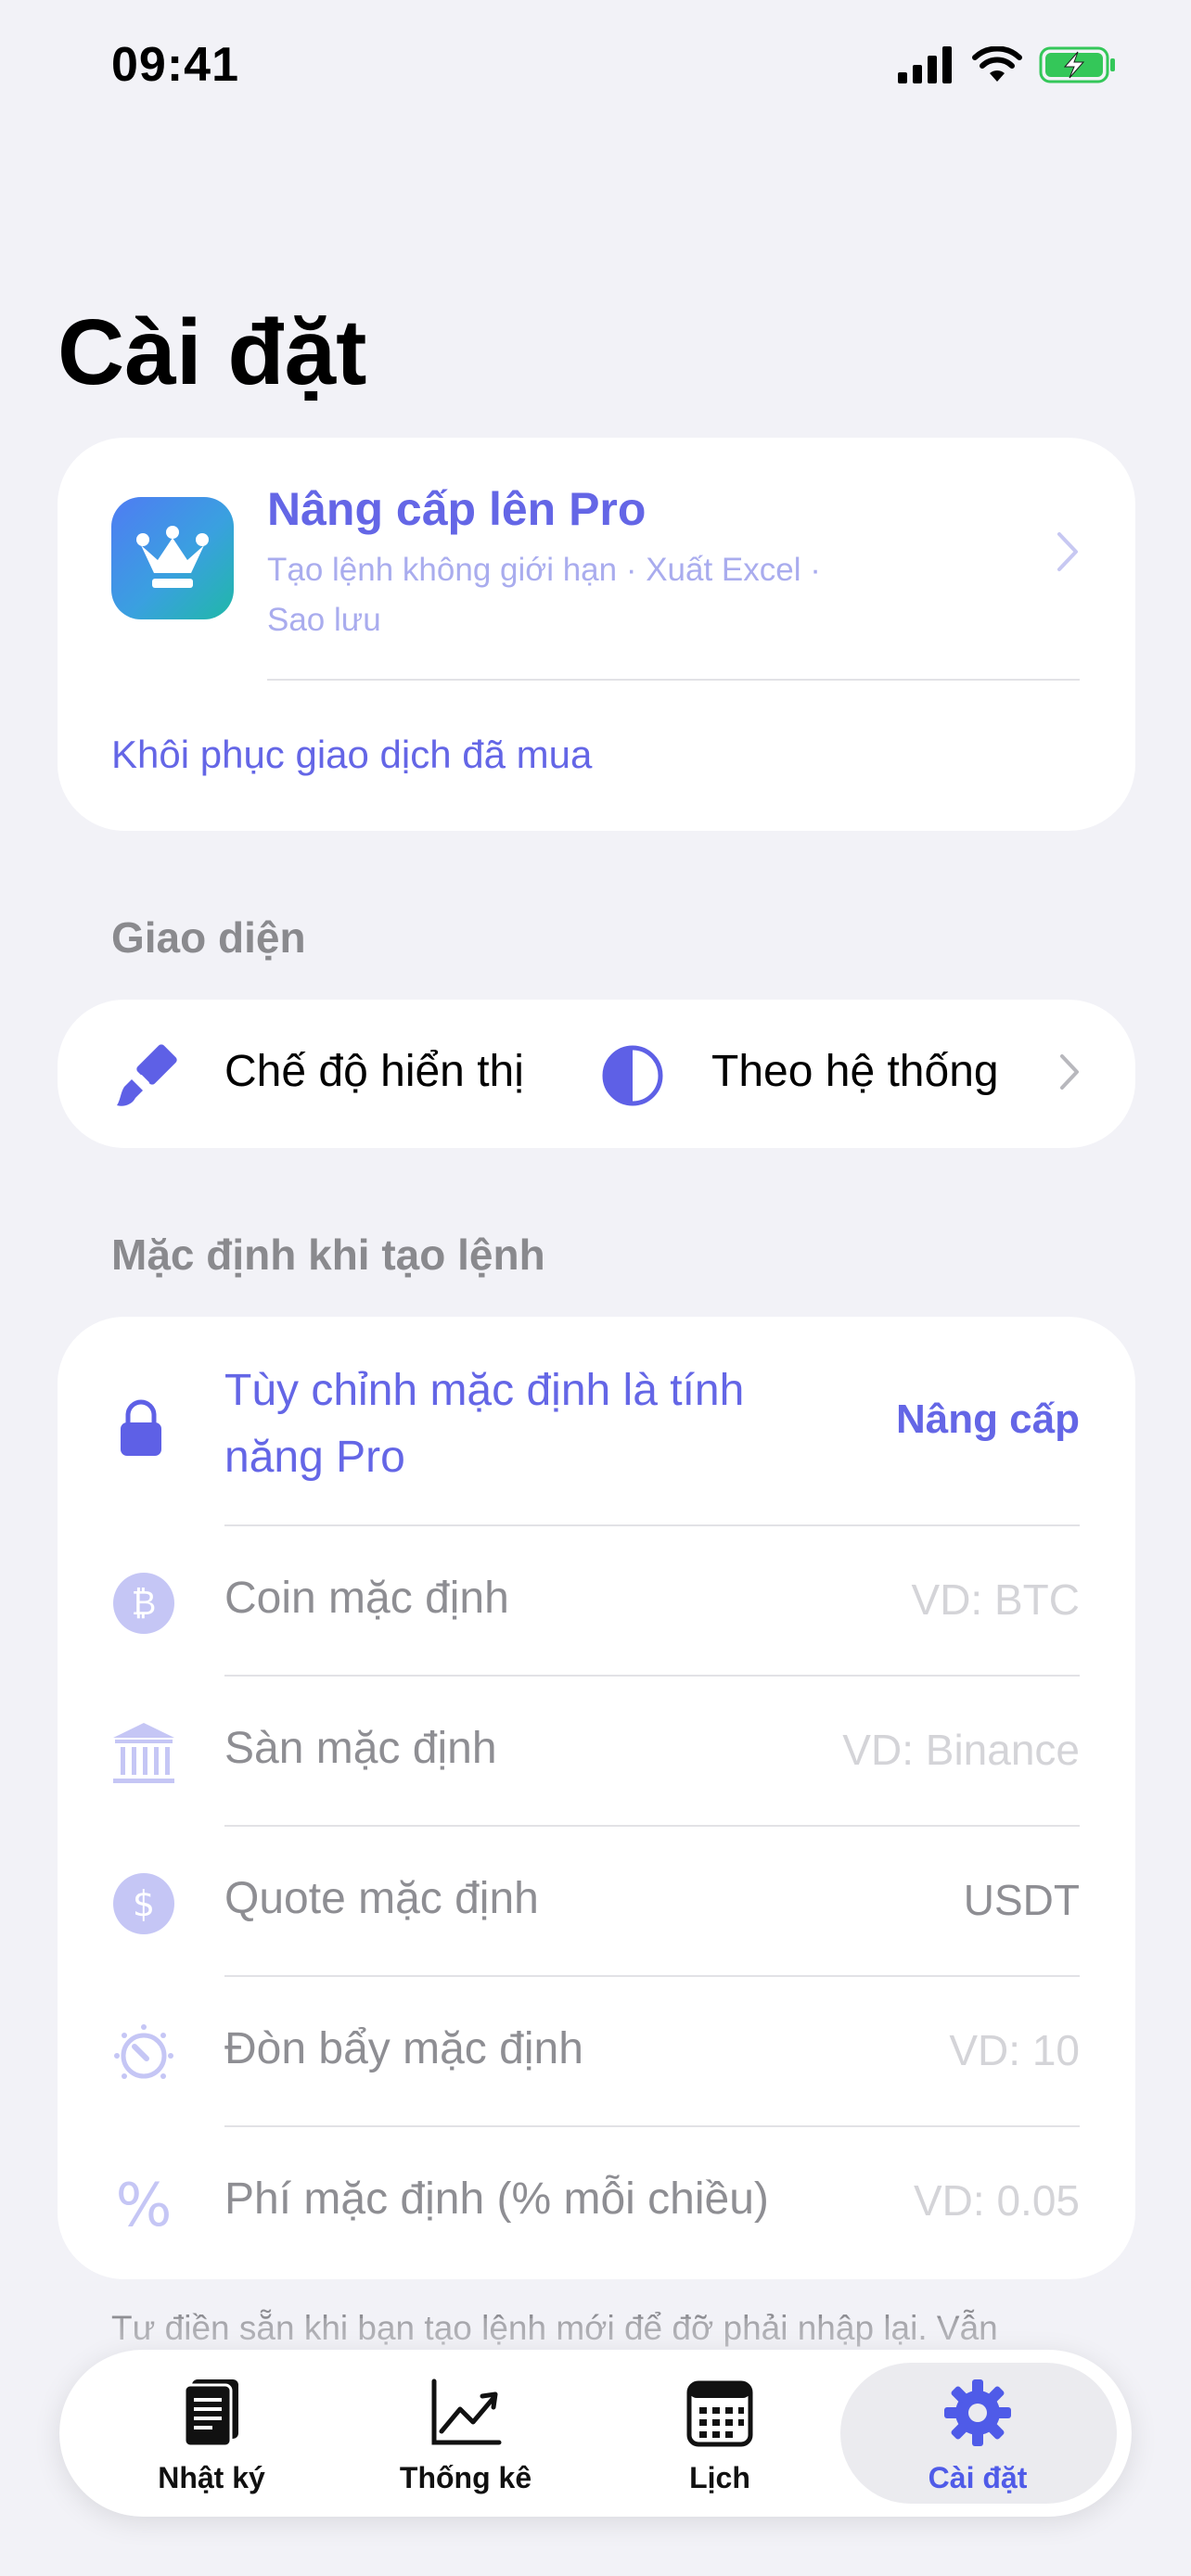 The width and height of the screenshot is (1191, 2576). I want to click on upgrade-button: Nâng cấp, so click(988, 1419).